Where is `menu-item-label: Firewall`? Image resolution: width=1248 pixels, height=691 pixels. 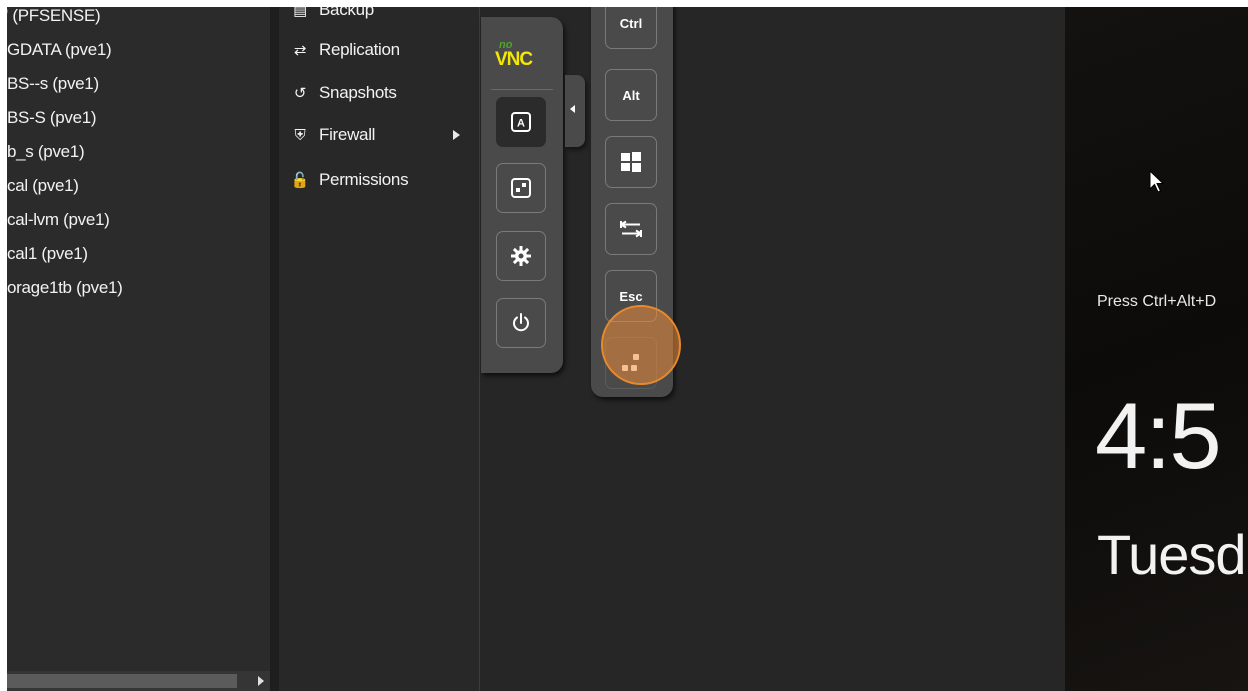
menu-item-label: Firewall is located at coordinates (347, 134).